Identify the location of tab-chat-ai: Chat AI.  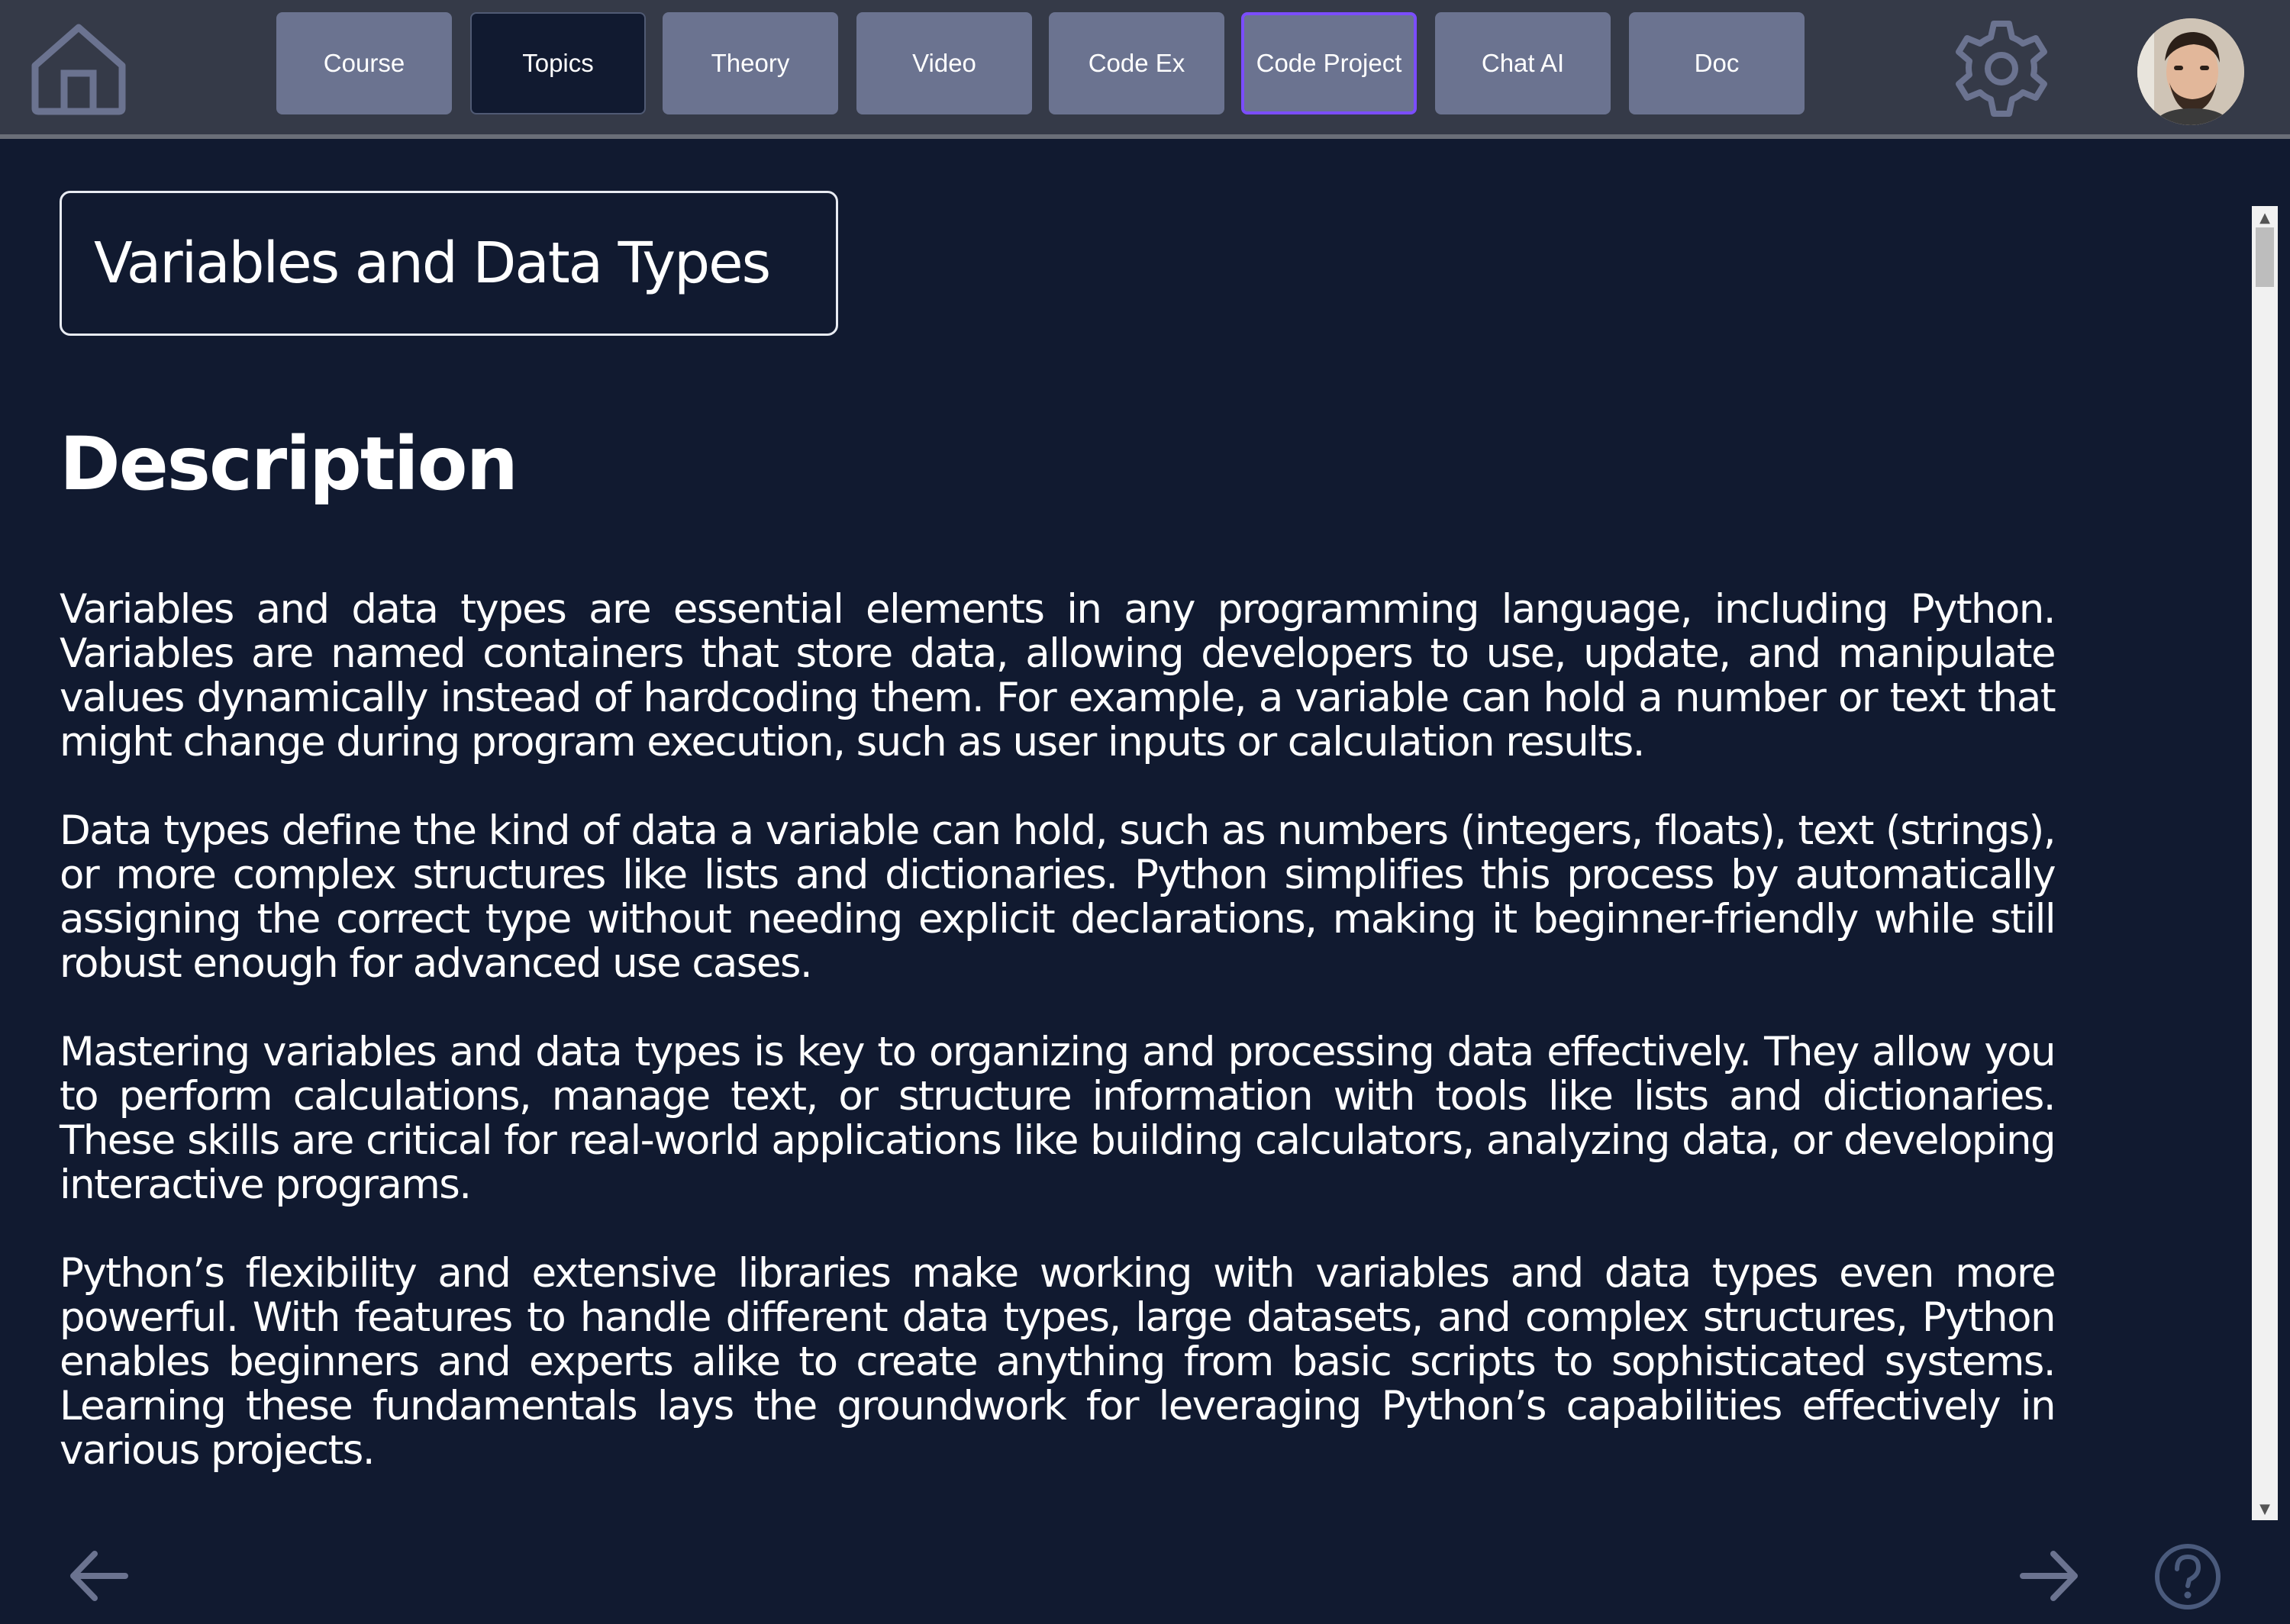
(1523, 63).